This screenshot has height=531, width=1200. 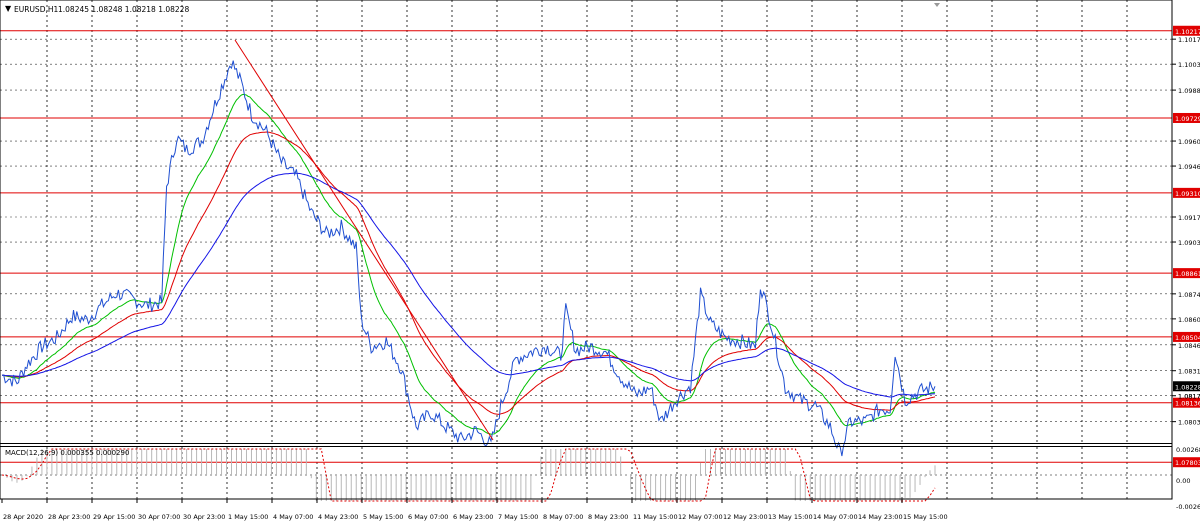 I want to click on time-tick-label: 4 May 07:00, so click(x=293, y=517).